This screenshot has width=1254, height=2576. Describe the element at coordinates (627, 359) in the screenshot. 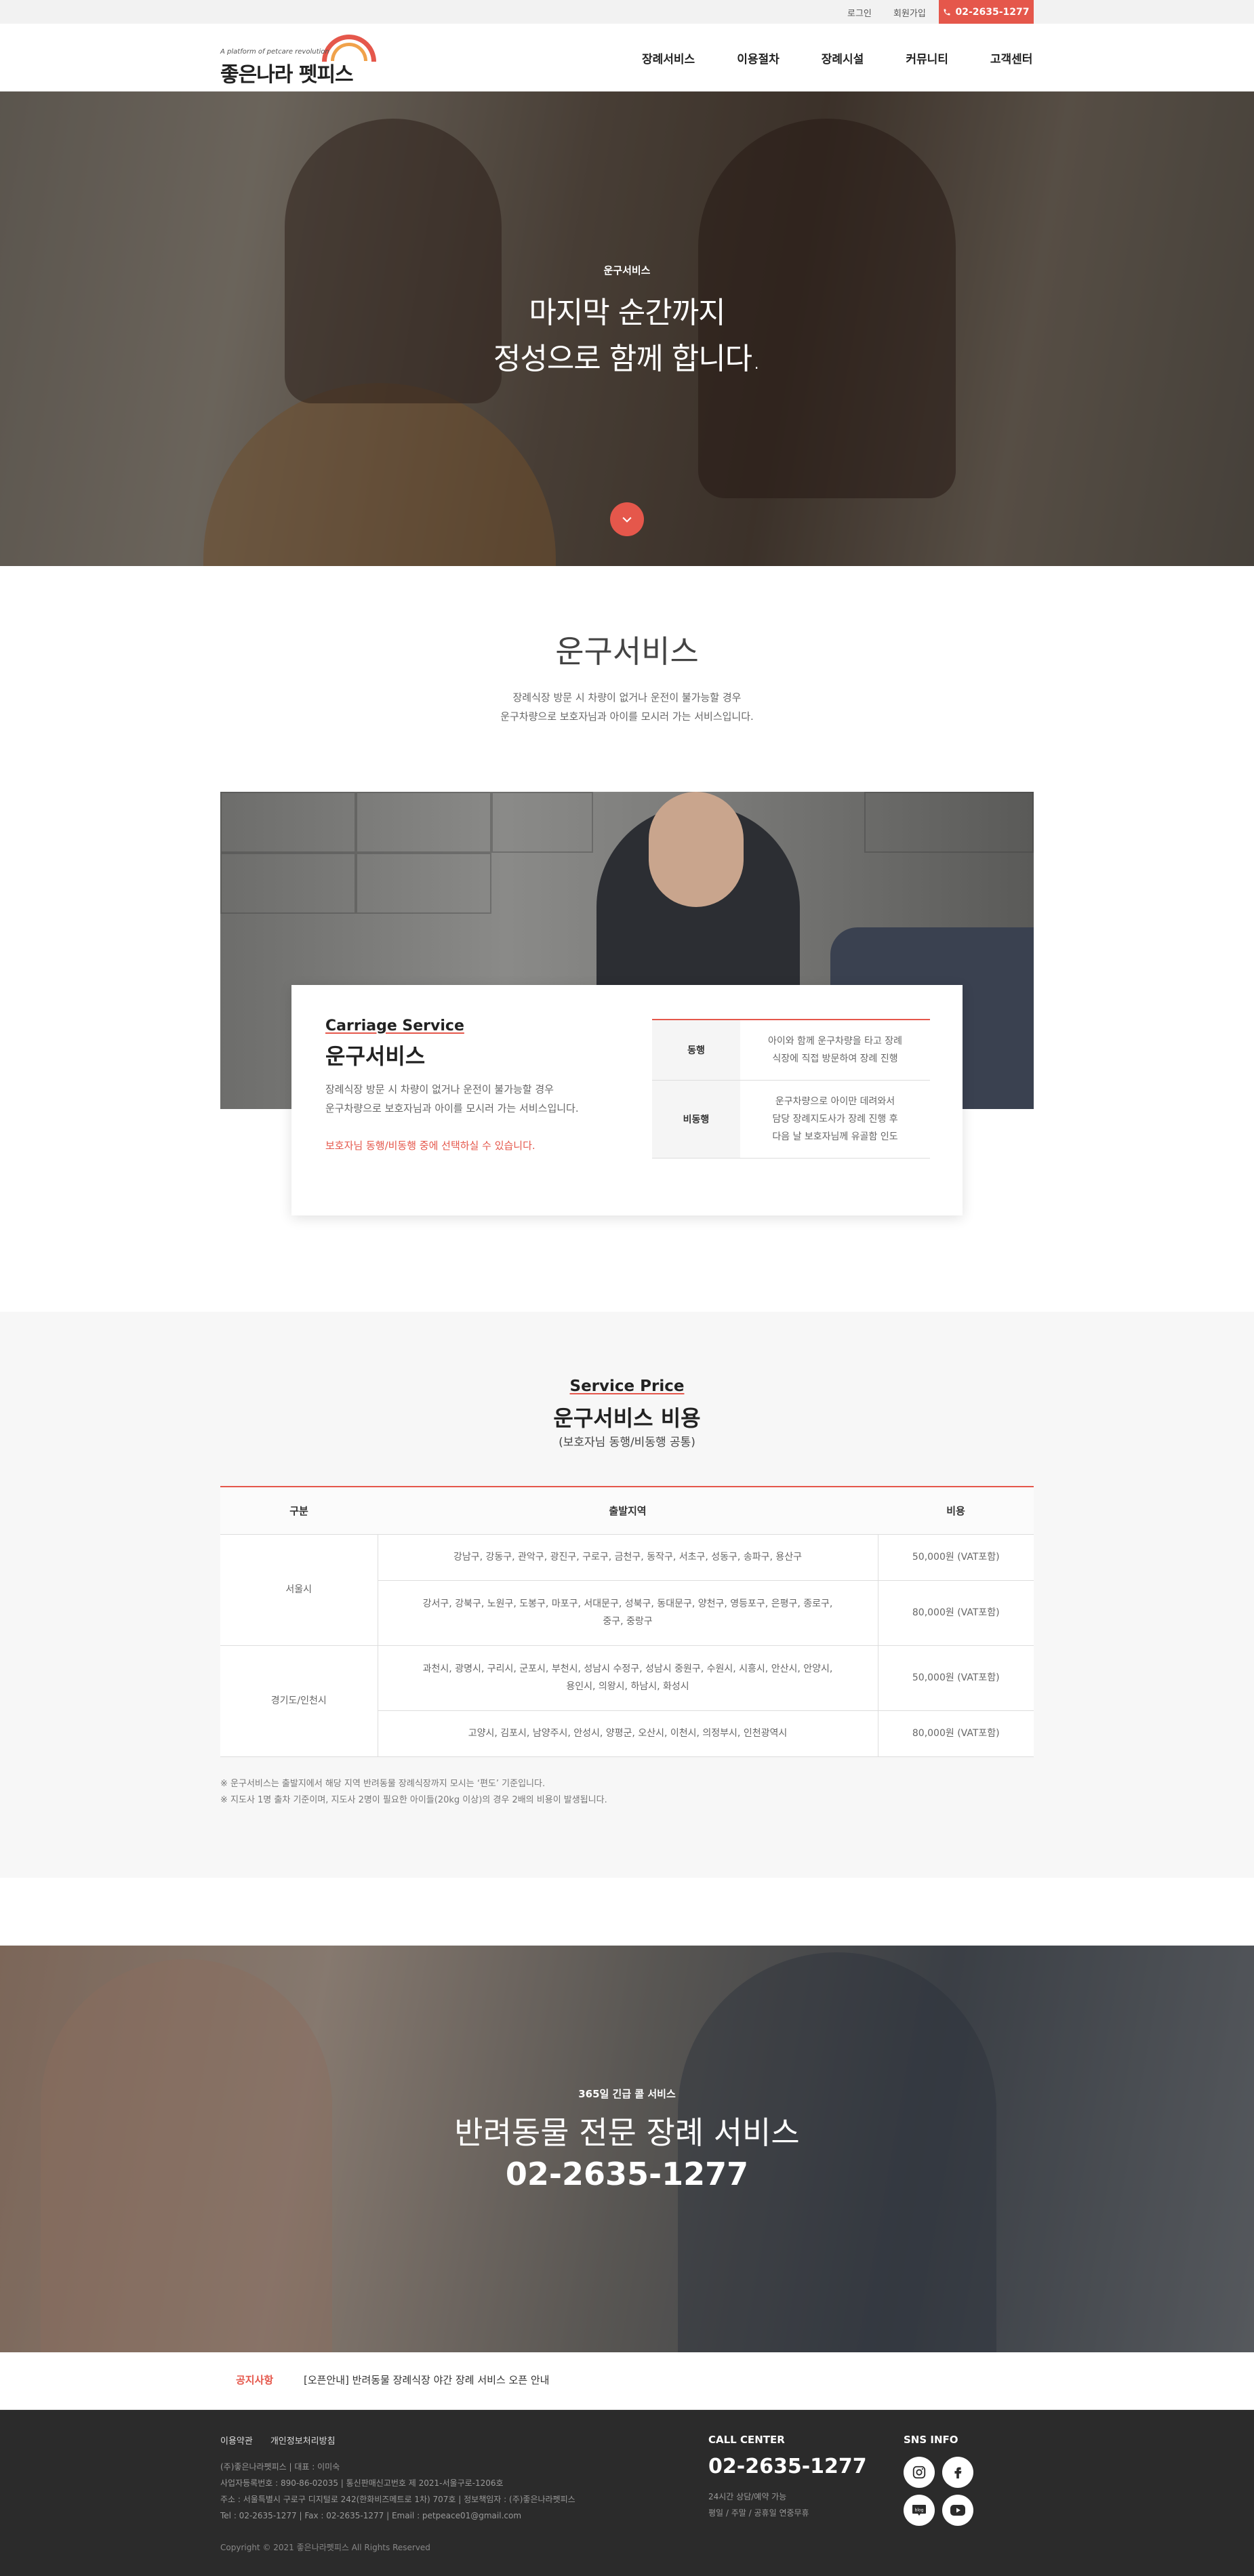

I see `hero-headline-2: 정성으로 함께 합니다.` at that location.